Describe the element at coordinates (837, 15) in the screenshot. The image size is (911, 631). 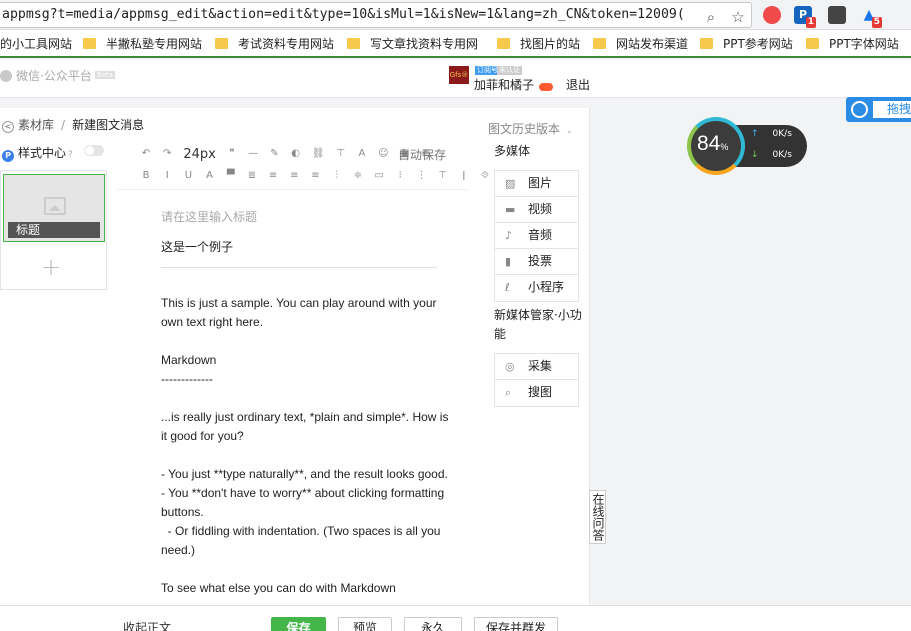
I see `shield-extension-icon` at that location.